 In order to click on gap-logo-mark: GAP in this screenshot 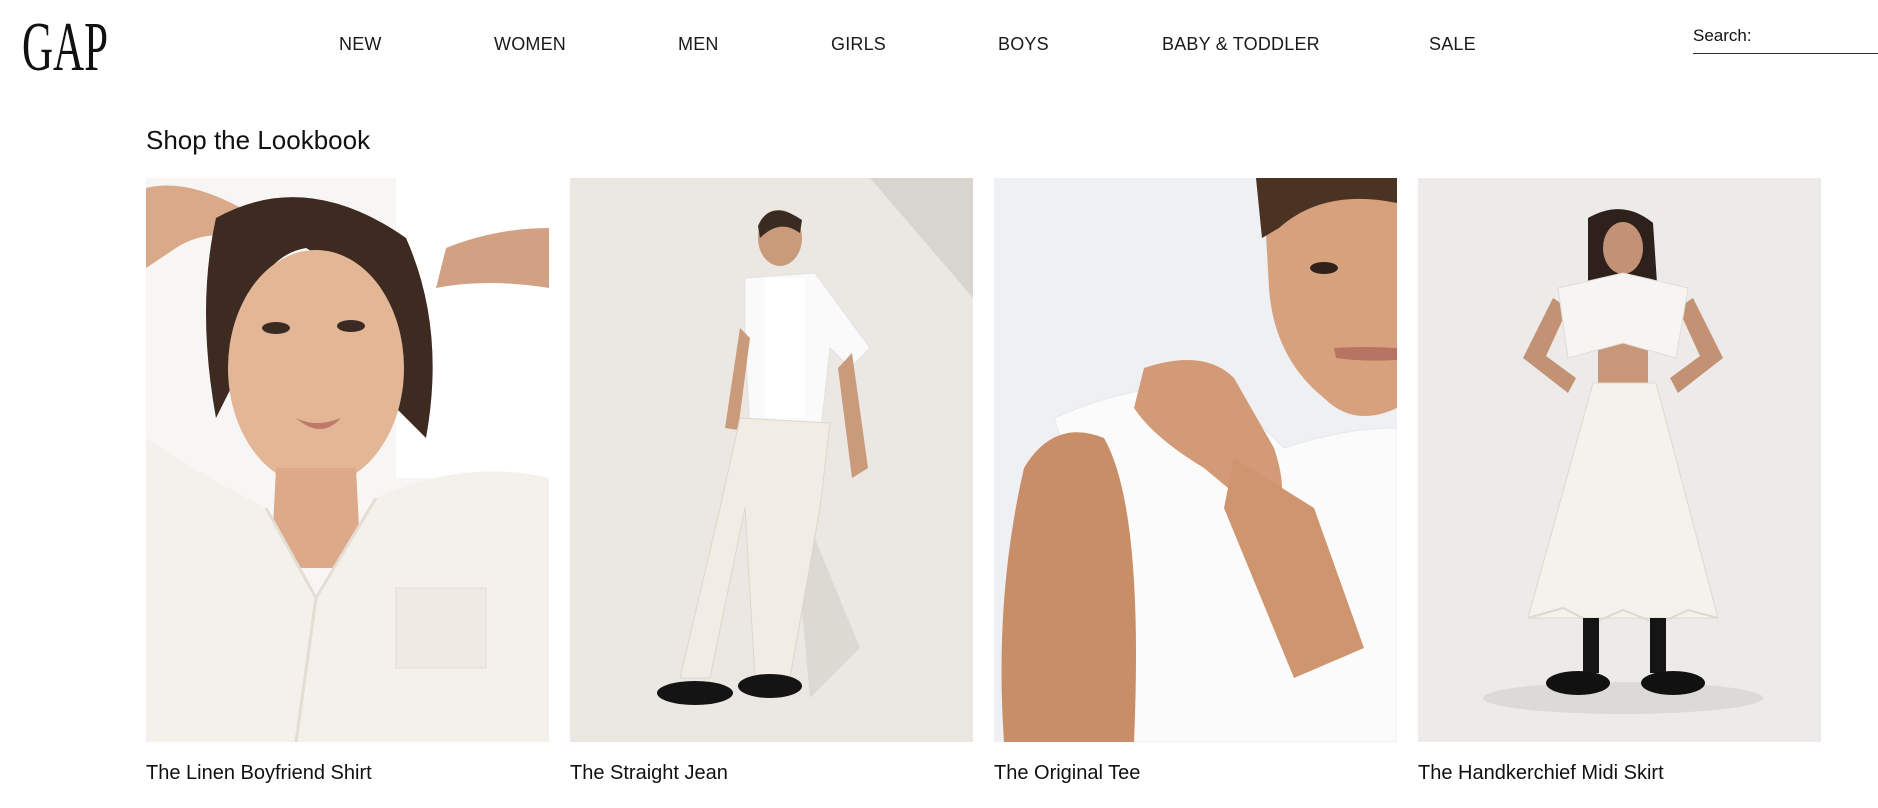, I will do `click(65, 47)`.